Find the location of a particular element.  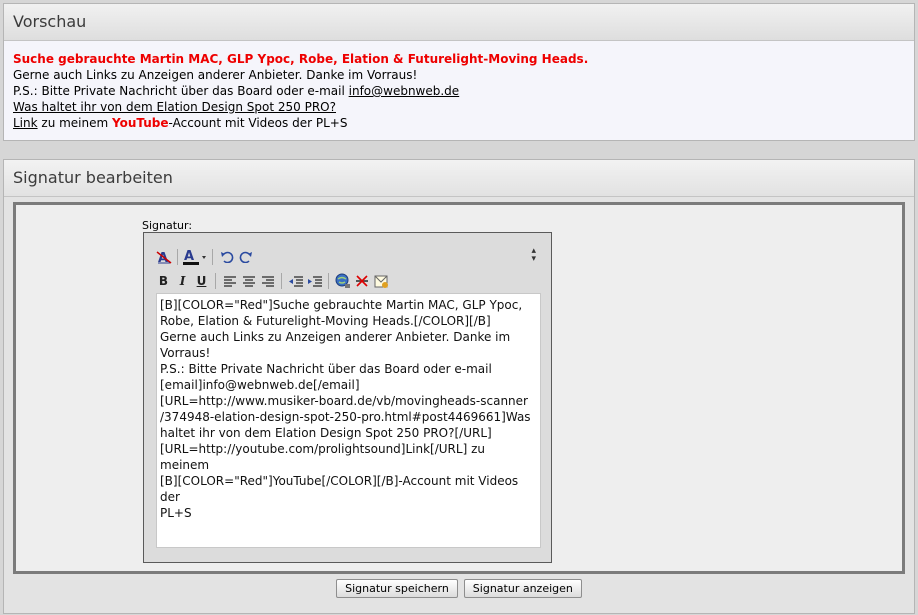

insert-link-icon is located at coordinates (342, 281).